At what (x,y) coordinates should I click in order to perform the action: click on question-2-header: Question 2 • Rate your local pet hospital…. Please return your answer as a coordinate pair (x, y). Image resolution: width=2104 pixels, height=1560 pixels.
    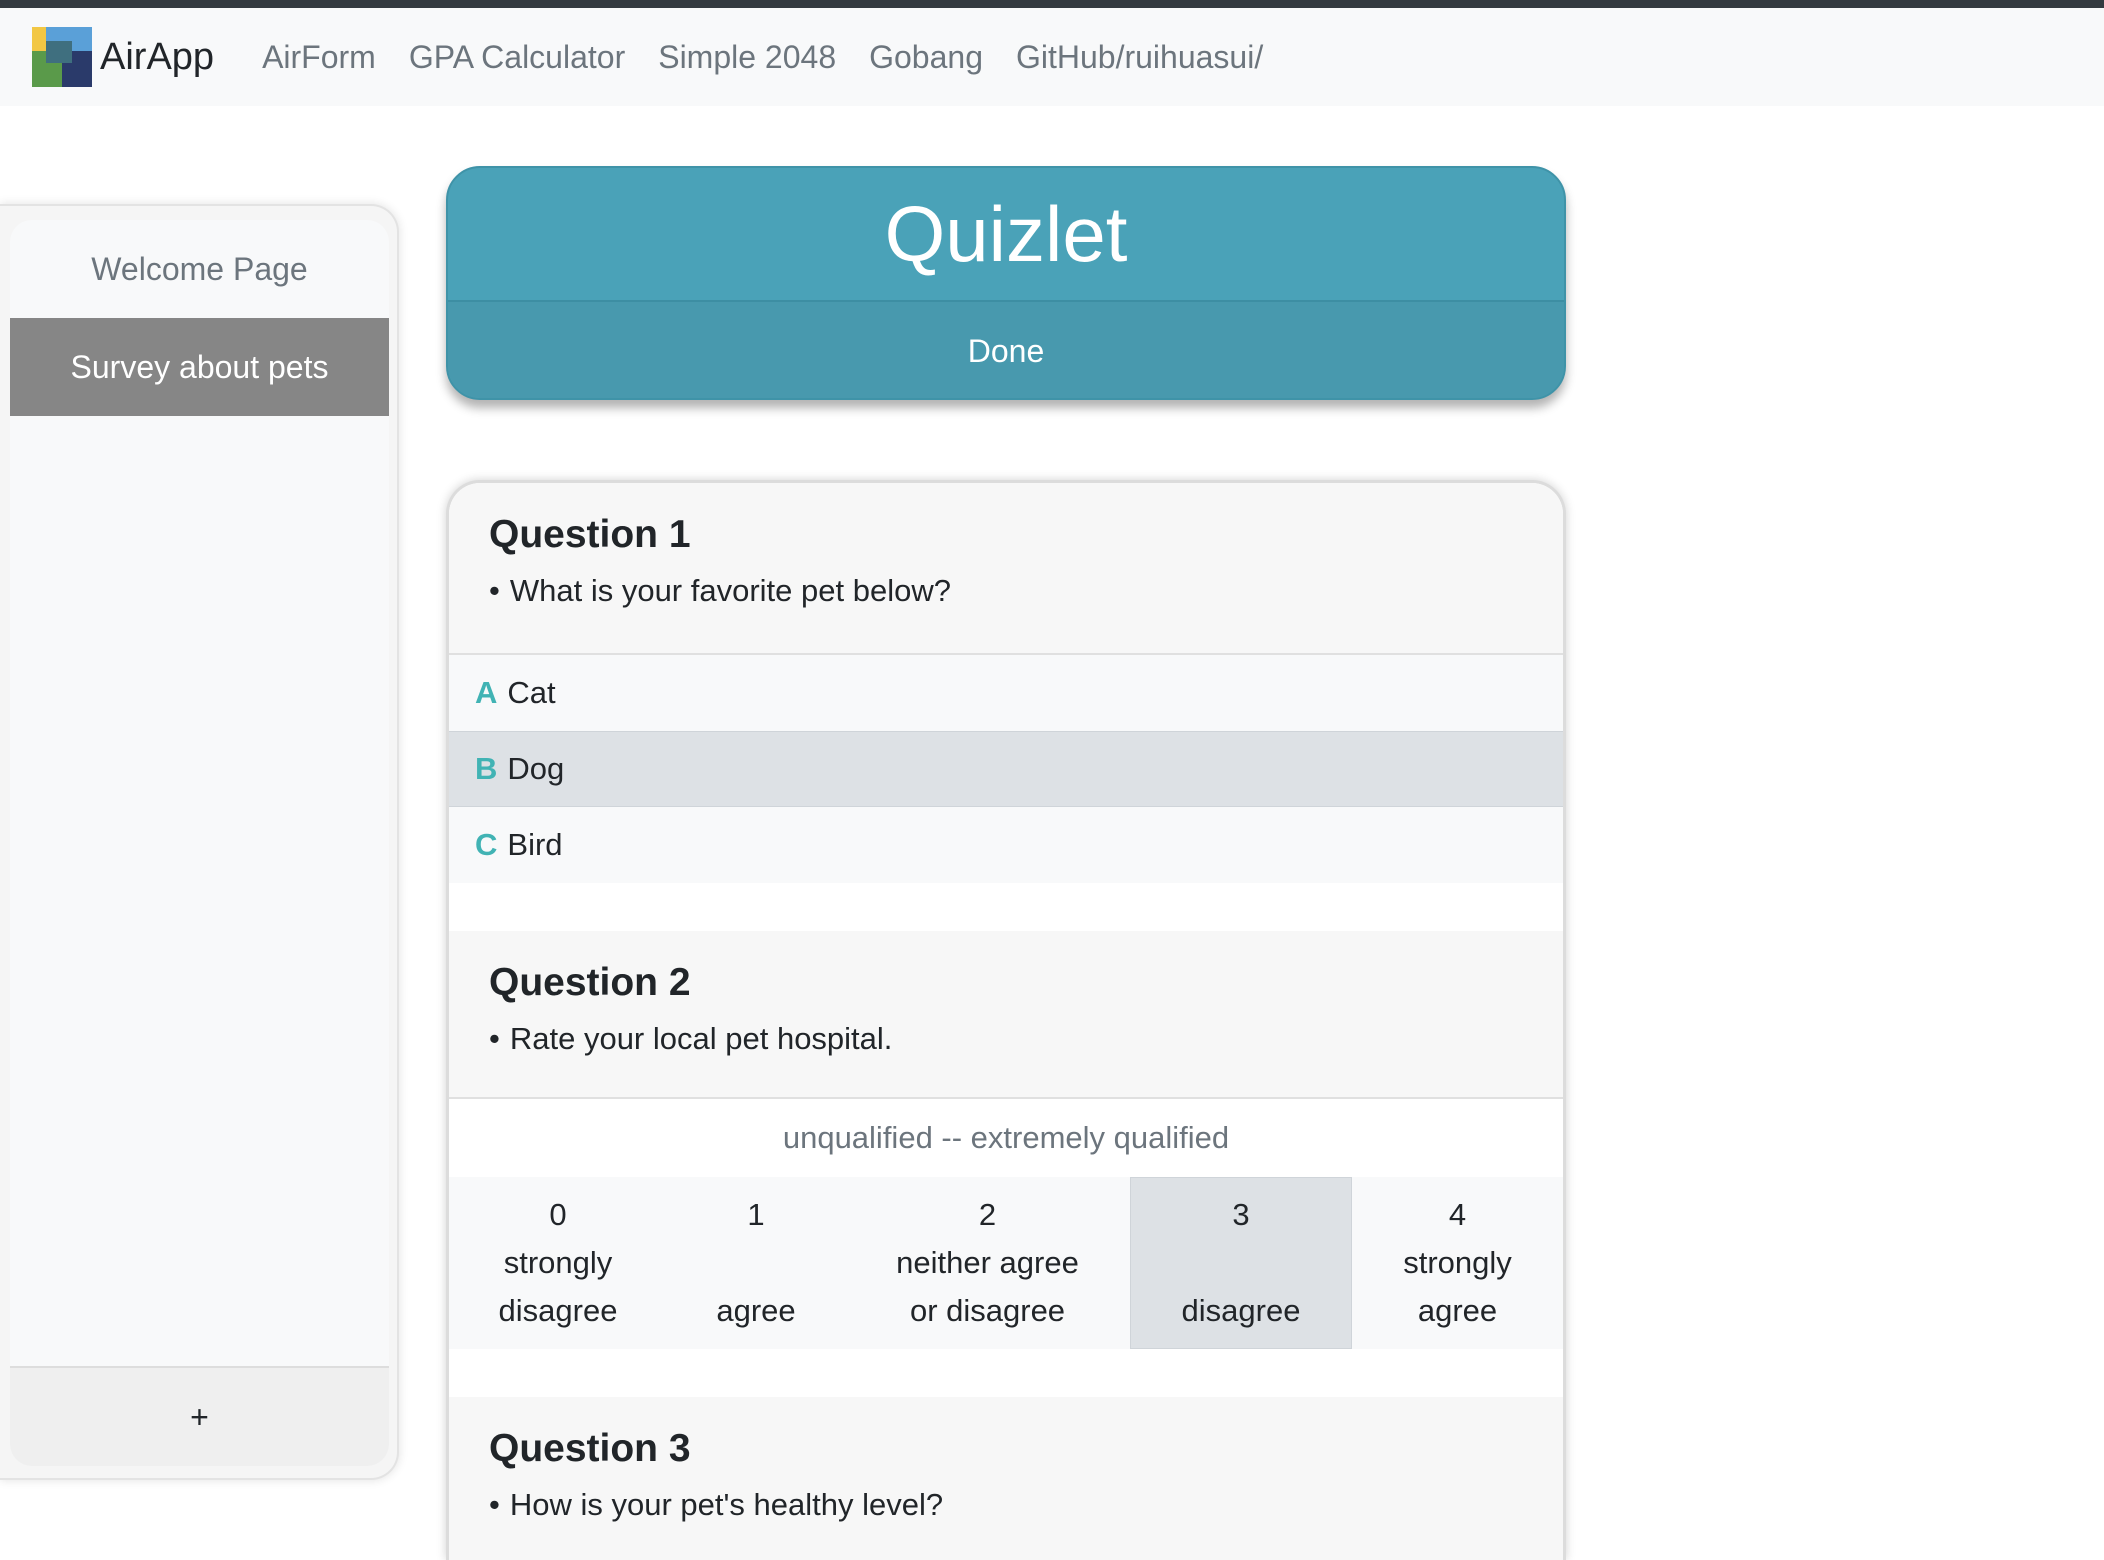
    Looking at the image, I should click on (1006, 1014).